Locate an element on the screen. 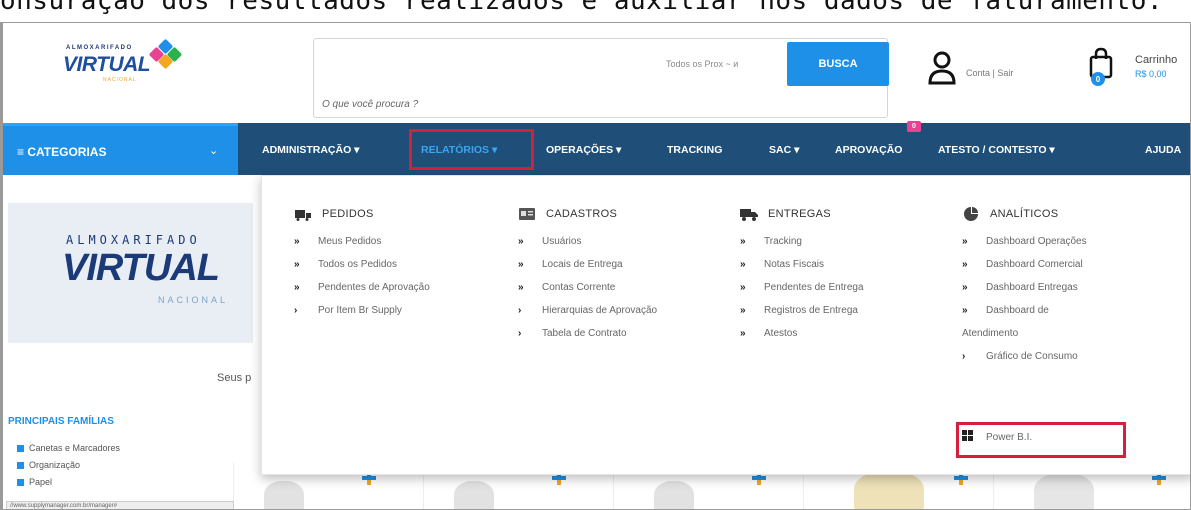 The height and width of the screenshot is (510, 1191). menu-item-todos-pedidos: » Todos os Pedidos is located at coordinates (345, 264).